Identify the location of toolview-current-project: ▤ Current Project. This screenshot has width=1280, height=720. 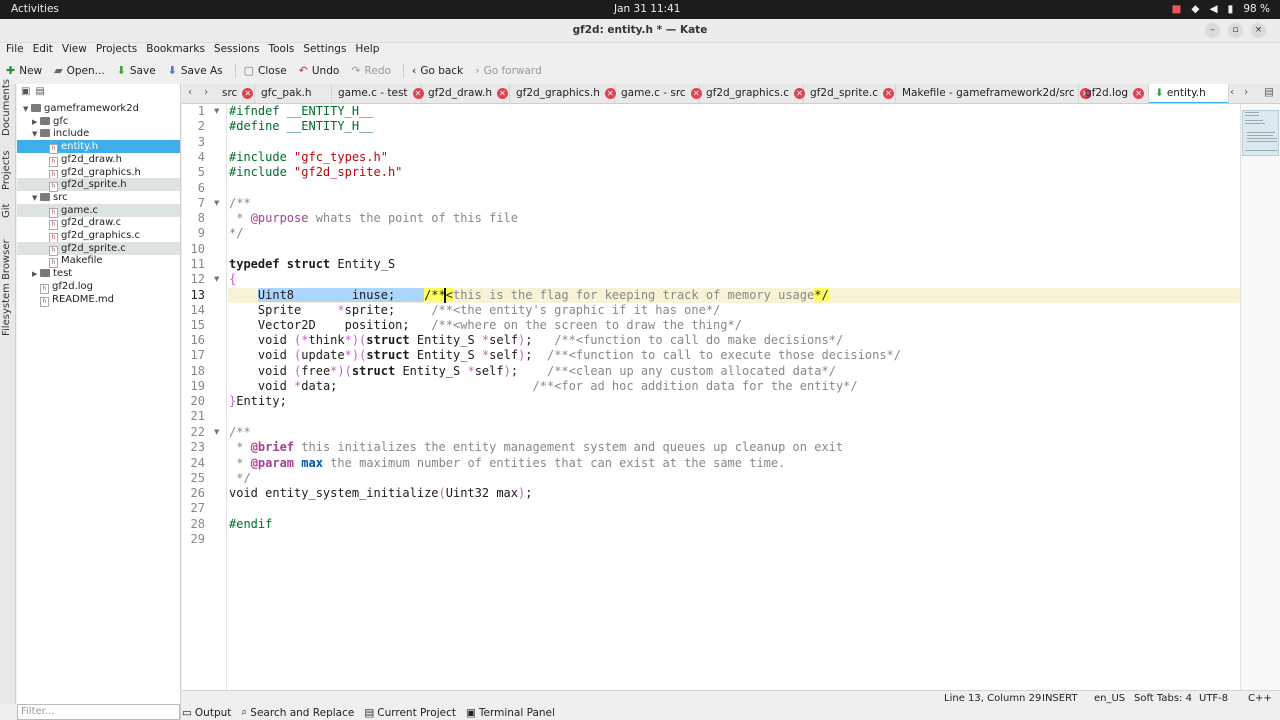
(410, 712).